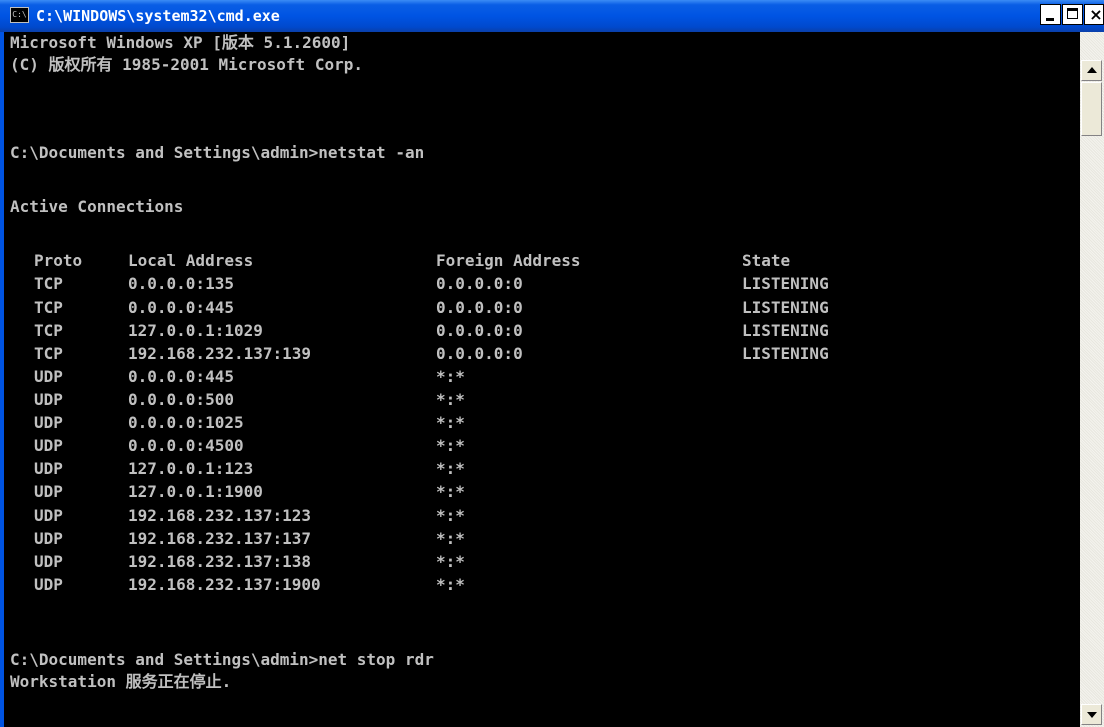 This screenshot has height=727, width=1104. What do you see at coordinates (181, 283) in the screenshot?
I see `cell-local-address: 0.0.0.0:135` at bounding box center [181, 283].